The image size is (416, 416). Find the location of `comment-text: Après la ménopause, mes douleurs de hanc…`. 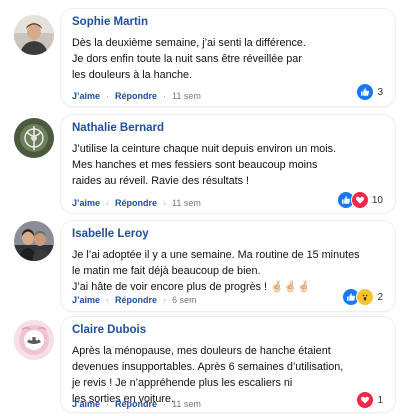

comment-text: Après la ménopause, mes douleurs de hanc… is located at coordinates (208, 375).